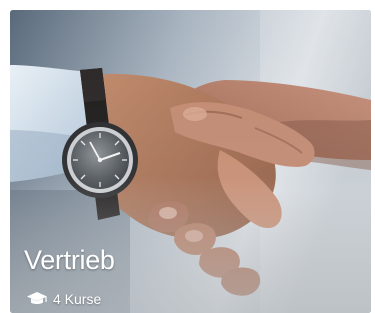  What do you see at coordinates (77, 299) in the screenshot?
I see `course-count-label: 4 Kurse` at bounding box center [77, 299].